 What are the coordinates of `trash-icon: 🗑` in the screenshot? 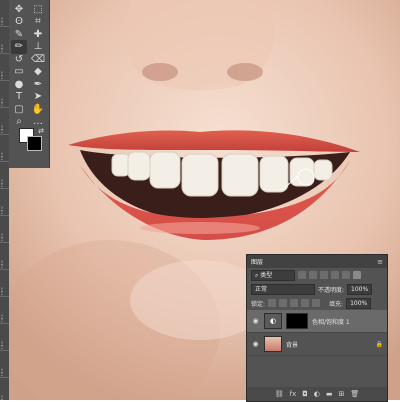 It's located at (354, 394).